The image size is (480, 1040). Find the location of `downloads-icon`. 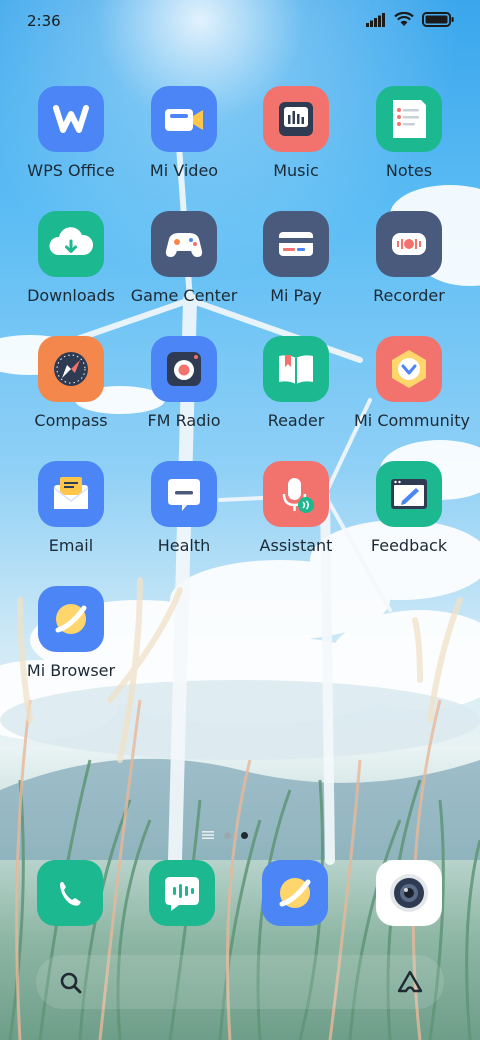

downloads-icon is located at coordinates (71, 244).